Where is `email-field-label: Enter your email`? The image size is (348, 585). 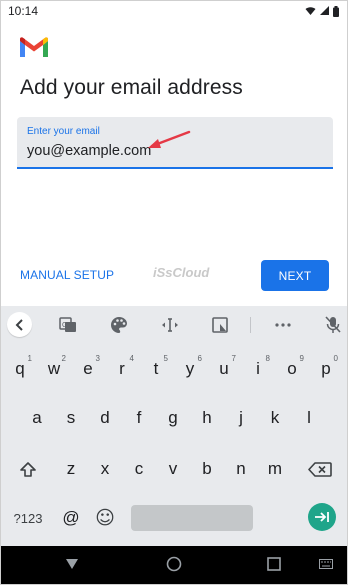
email-field-label: Enter your email is located at coordinates (63, 131).